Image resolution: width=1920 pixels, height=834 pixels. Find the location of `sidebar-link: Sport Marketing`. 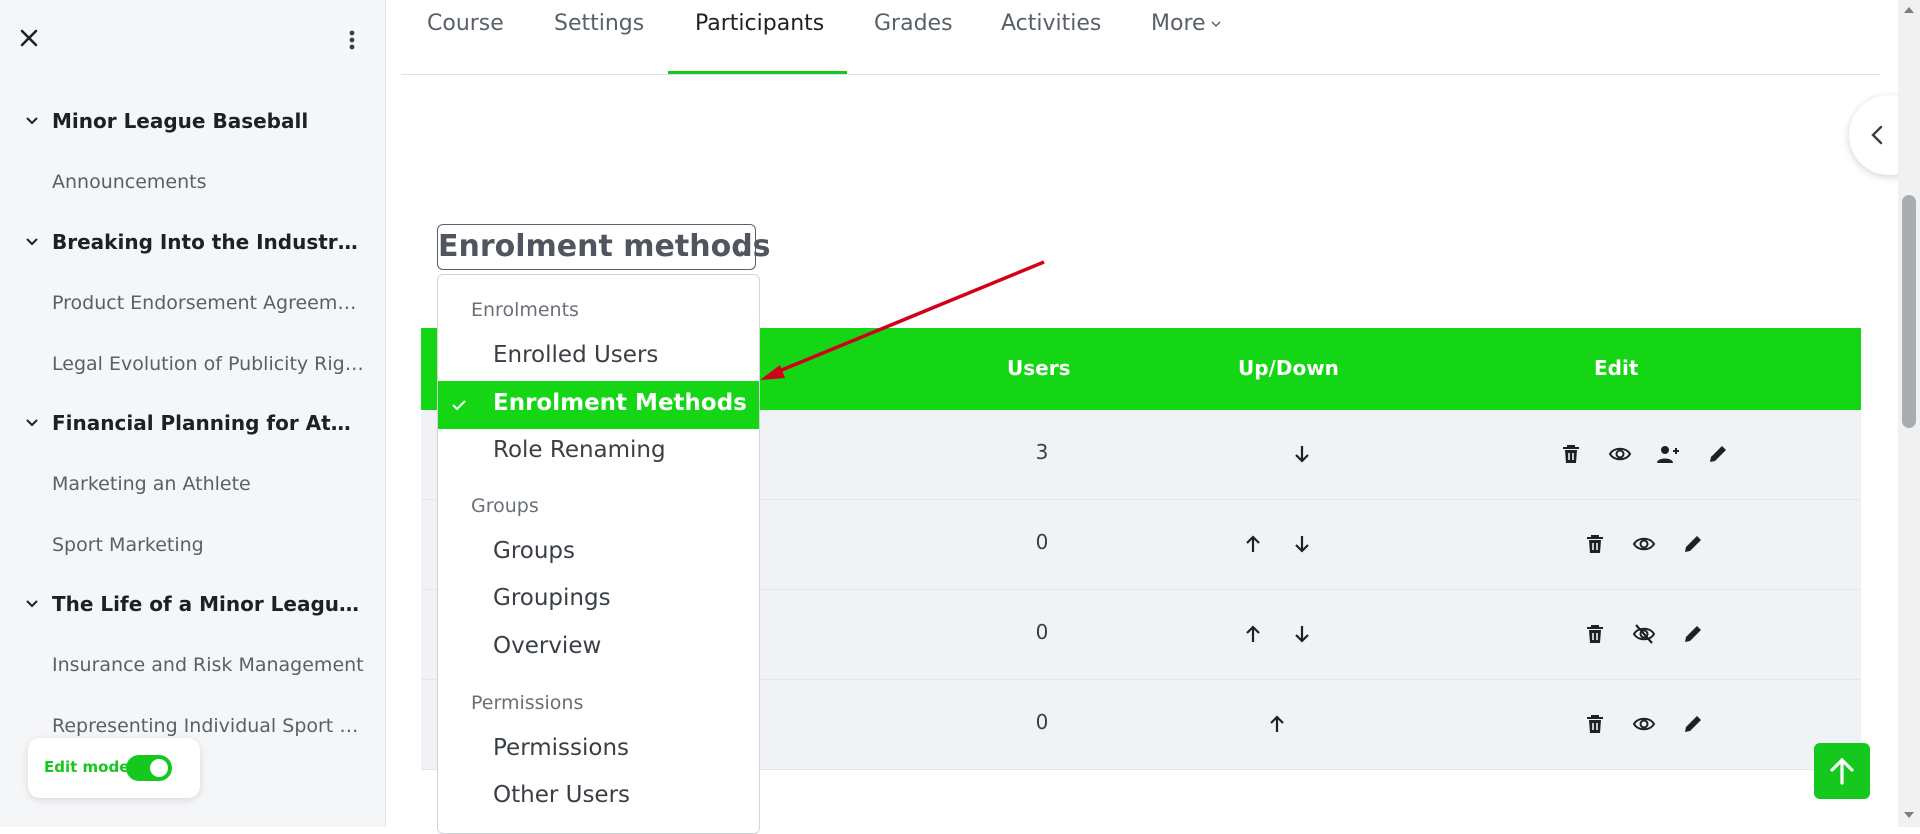

sidebar-link: Sport Marketing is located at coordinates (193, 544).